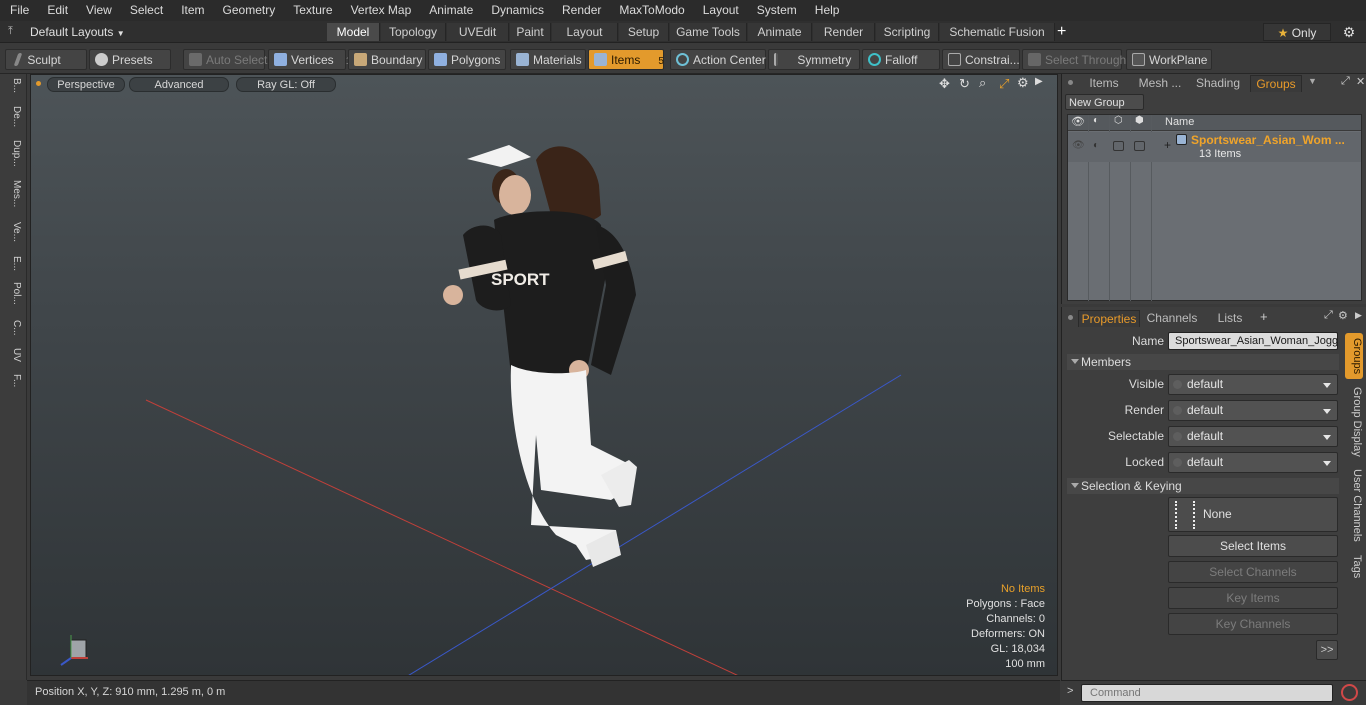 This screenshot has width=1366, height=705. I want to click on groups-tab-items: Items, so click(1104, 83).